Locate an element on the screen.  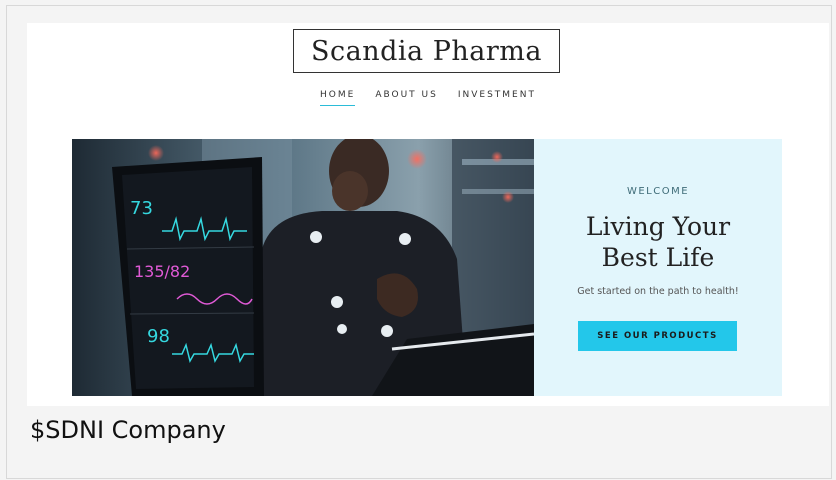
headline-line-1: Living Your is located at coordinates (658, 226).